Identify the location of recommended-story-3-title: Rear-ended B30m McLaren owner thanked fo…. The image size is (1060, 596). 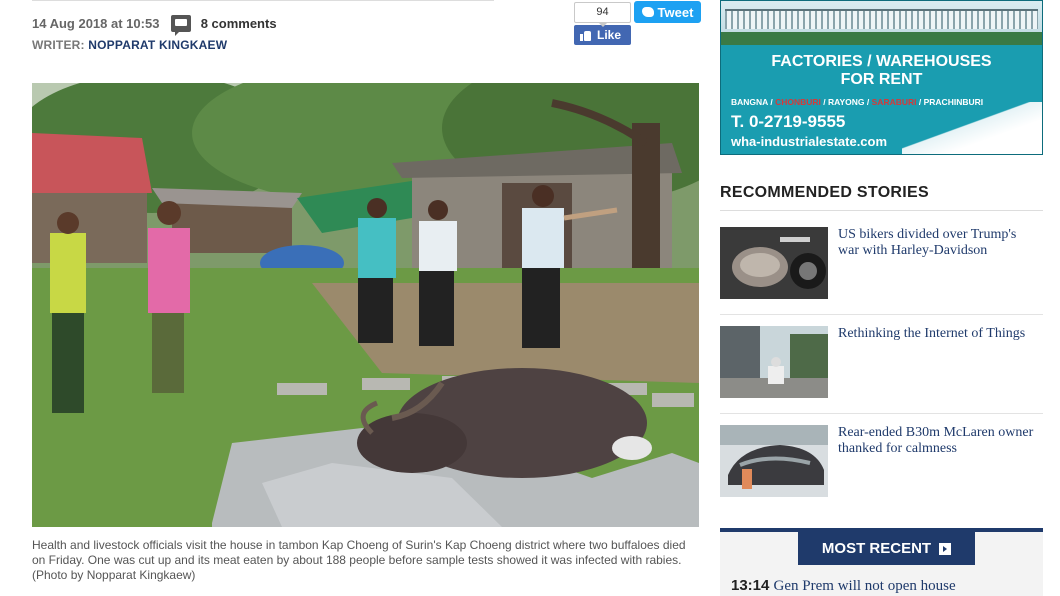
(938, 441).